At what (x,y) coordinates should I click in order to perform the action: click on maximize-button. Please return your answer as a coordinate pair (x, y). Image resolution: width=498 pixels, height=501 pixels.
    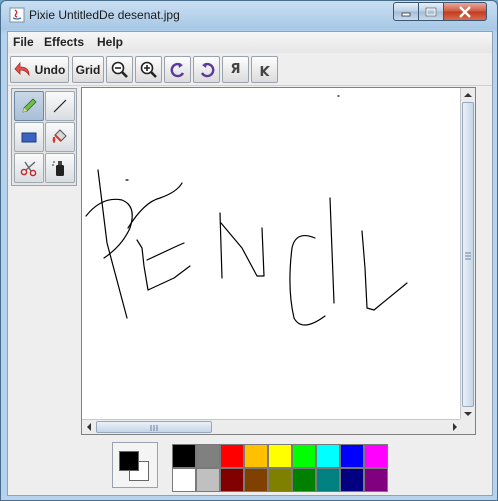
    Looking at the image, I should click on (431, 11).